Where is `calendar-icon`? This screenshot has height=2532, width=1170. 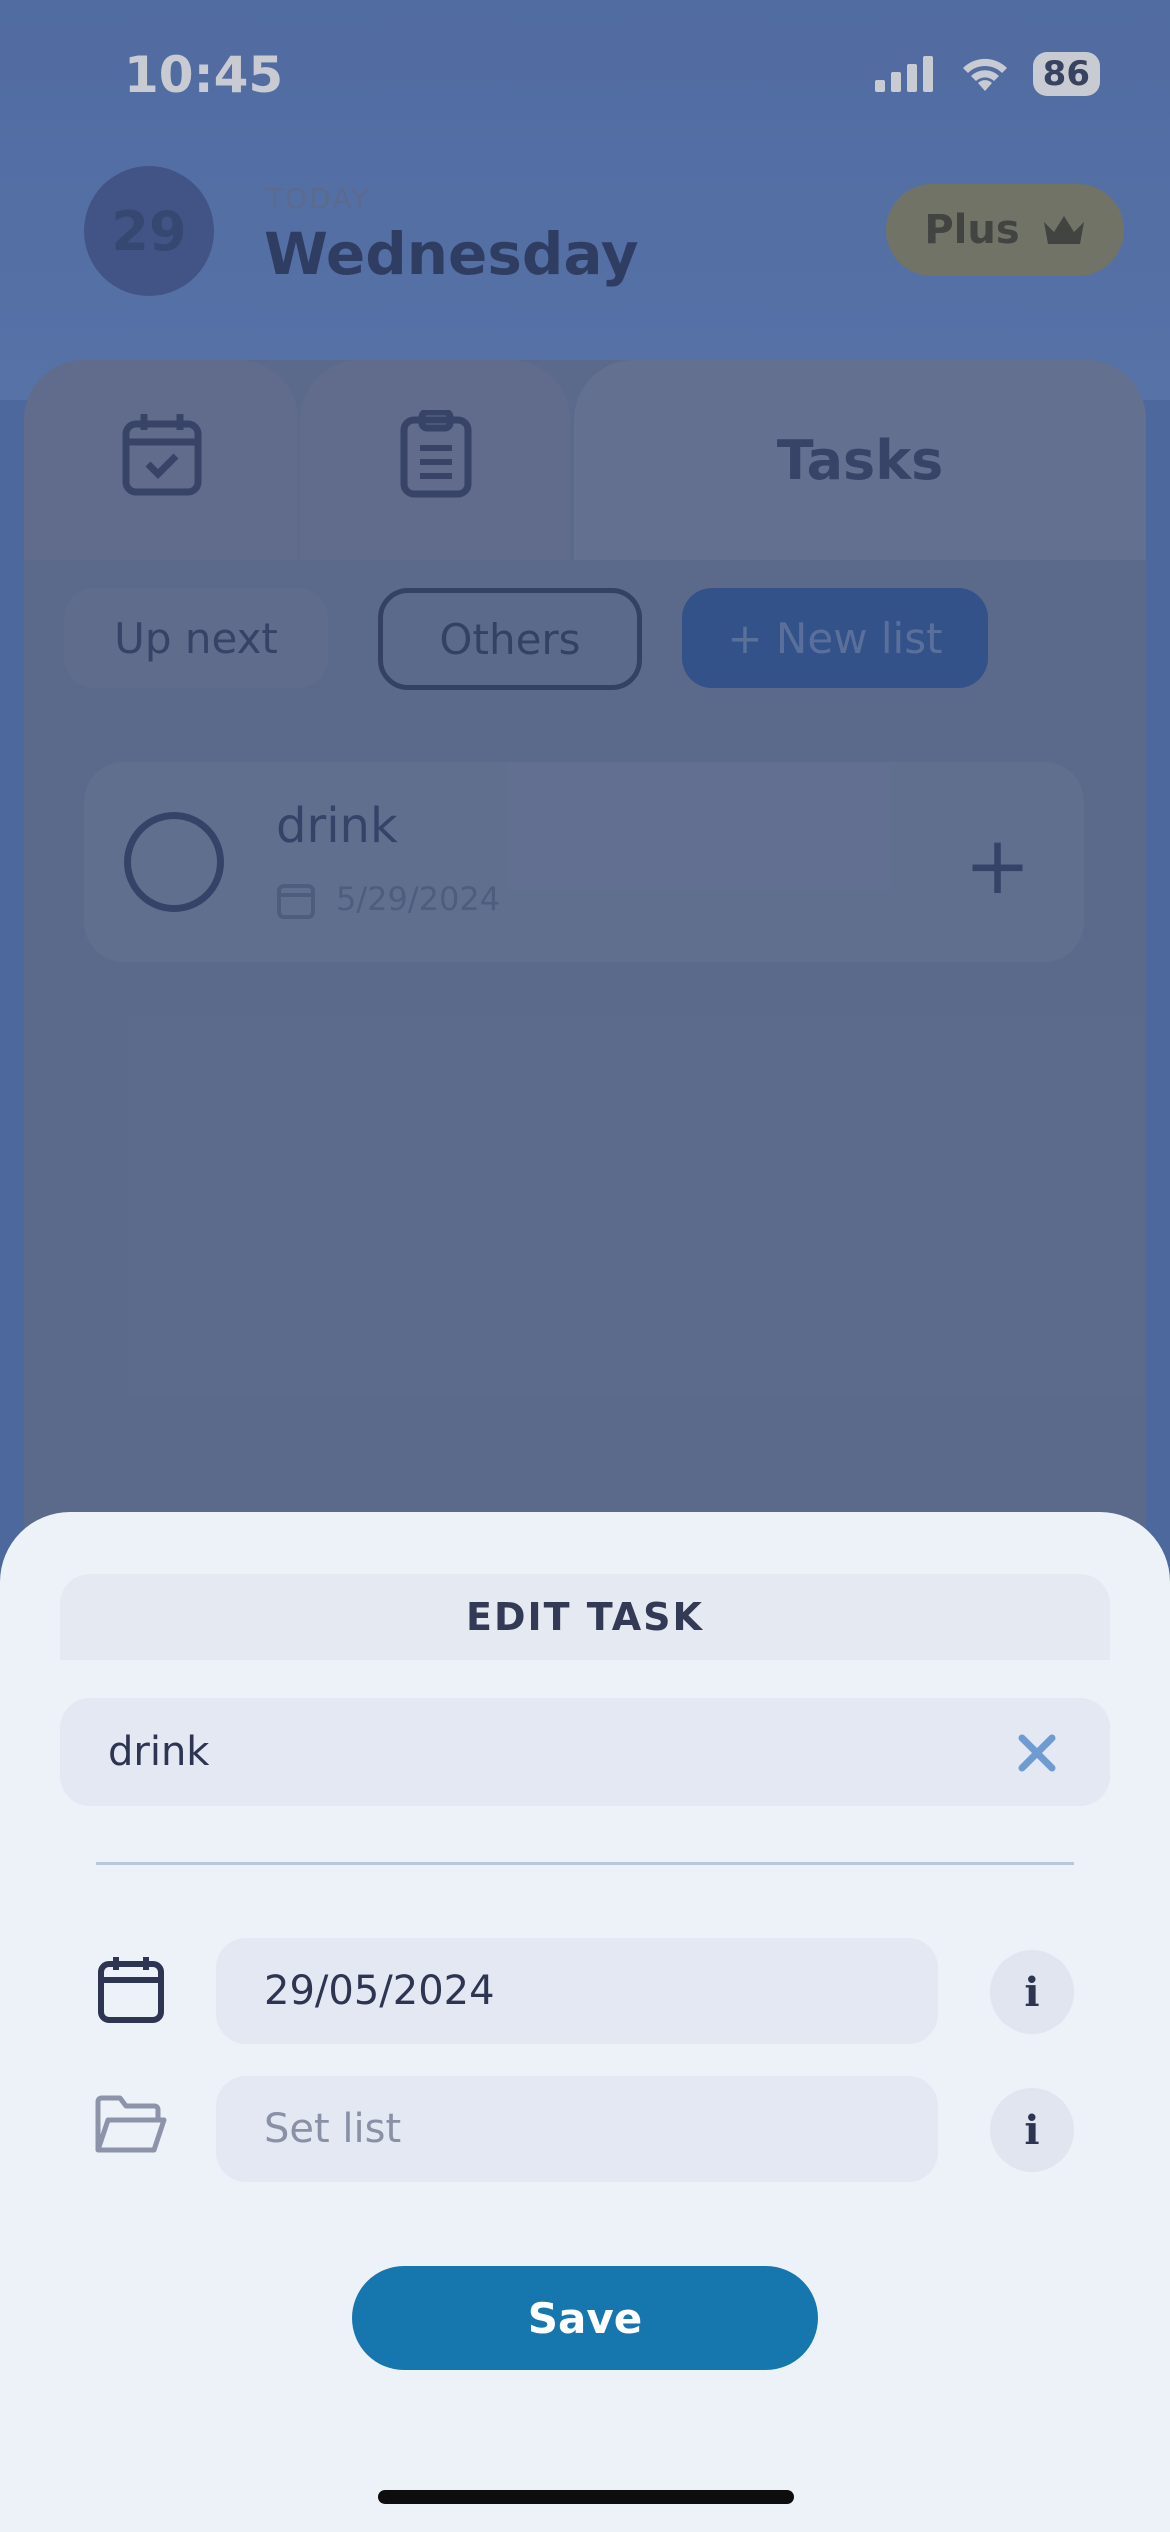 calendar-icon is located at coordinates (131, 1990).